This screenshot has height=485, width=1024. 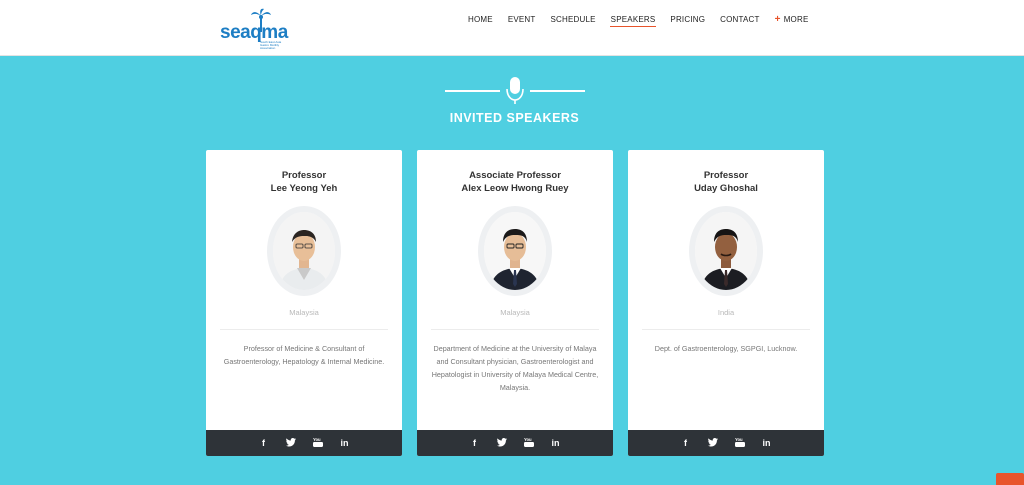 I want to click on nav-speakers: SPEAKERS, so click(x=633, y=22).